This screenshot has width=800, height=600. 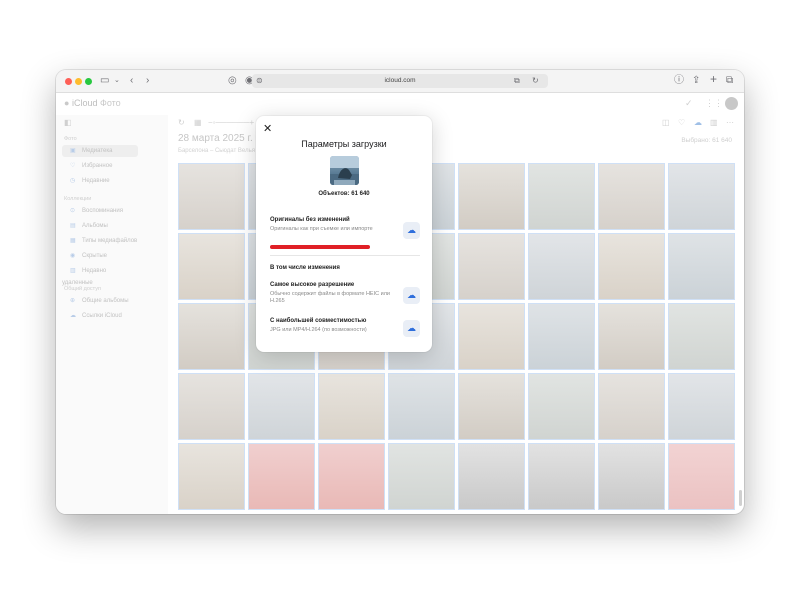 I want to click on sidebar-section-photos: Фото, so click(x=70, y=139).